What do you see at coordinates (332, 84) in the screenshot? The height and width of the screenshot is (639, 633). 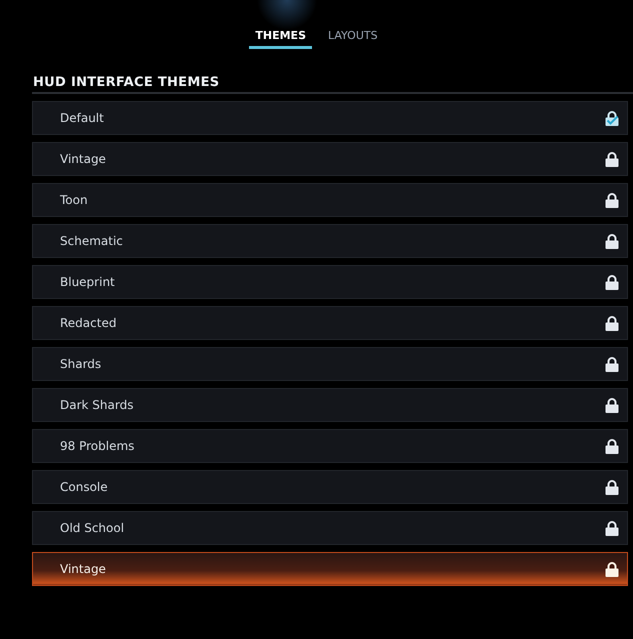 I see `section-heading: HUD INTERFACE THEMES` at bounding box center [332, 84].